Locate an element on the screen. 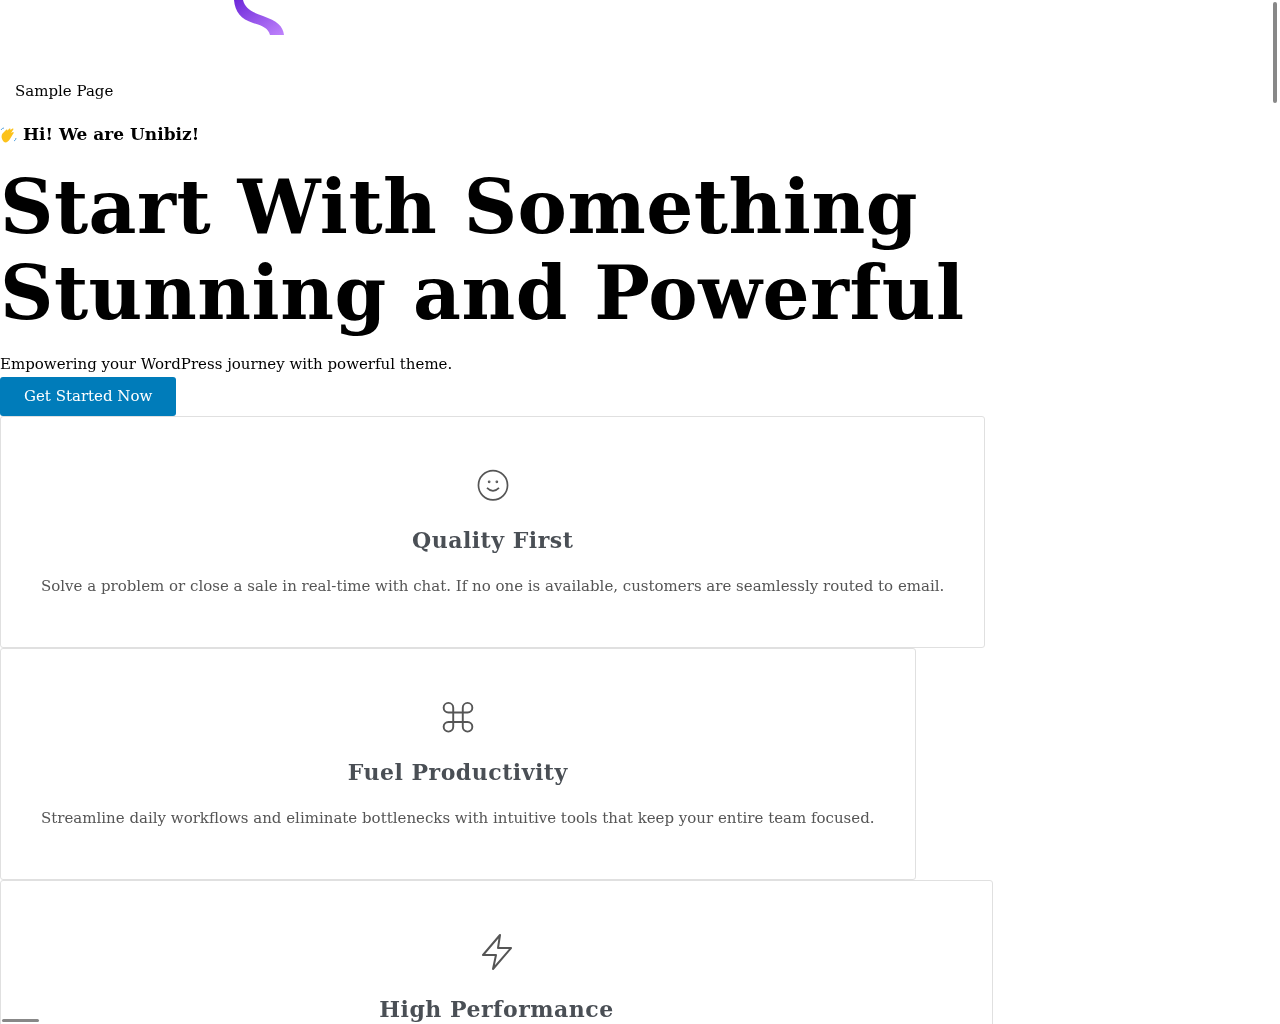 This screenshot has width=1280, height=1024. feature-title: Fuel Productivity is located at coordinates (457, 772).